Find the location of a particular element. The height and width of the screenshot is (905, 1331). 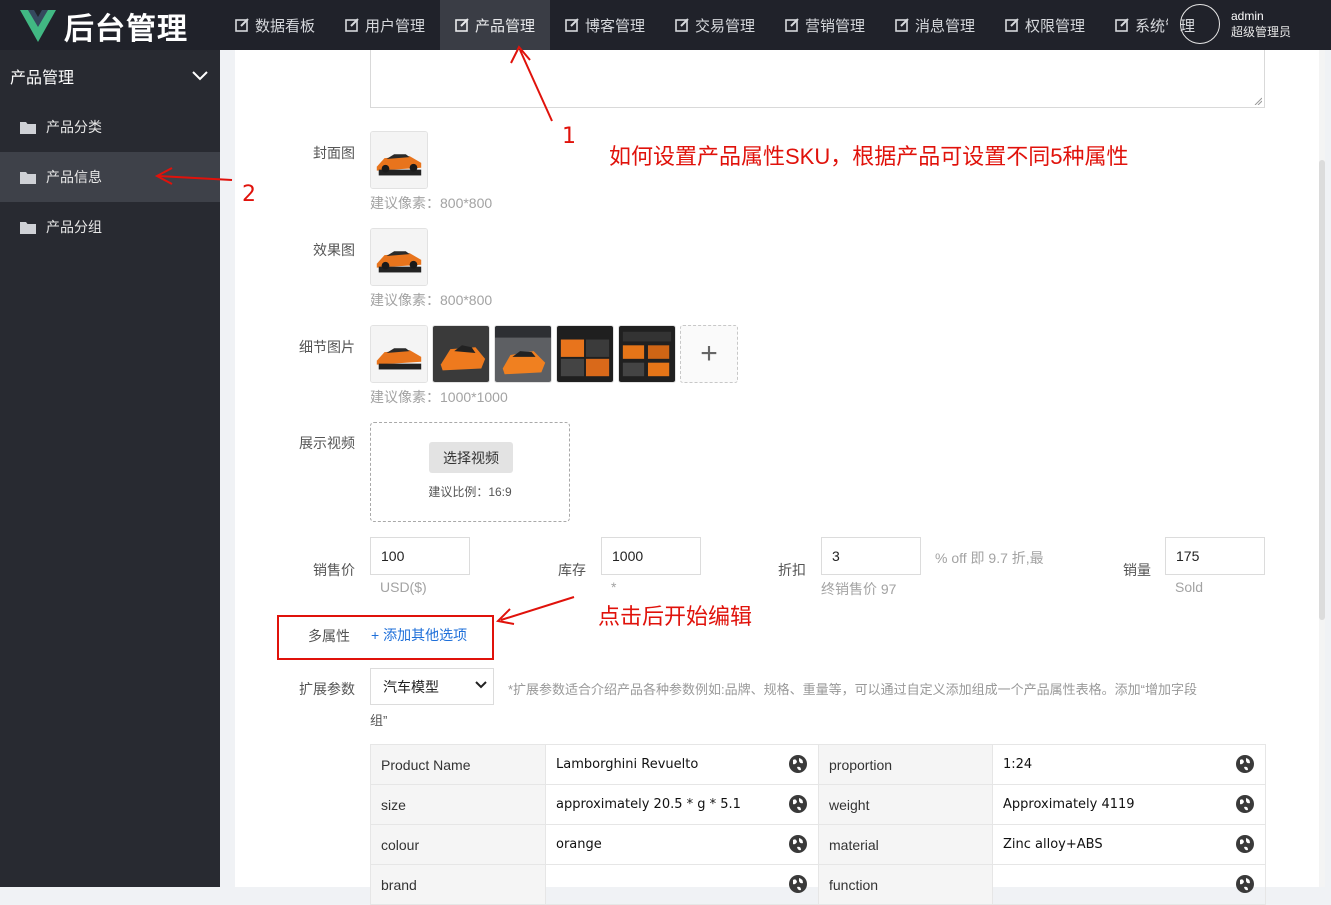

avatar is located at coordinates (1200, 24).